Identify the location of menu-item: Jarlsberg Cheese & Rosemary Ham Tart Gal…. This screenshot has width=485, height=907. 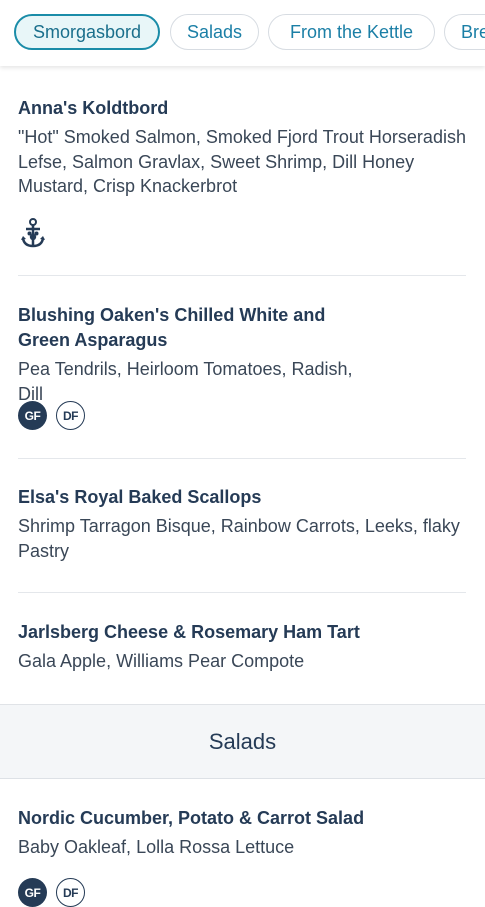
(242, 647).